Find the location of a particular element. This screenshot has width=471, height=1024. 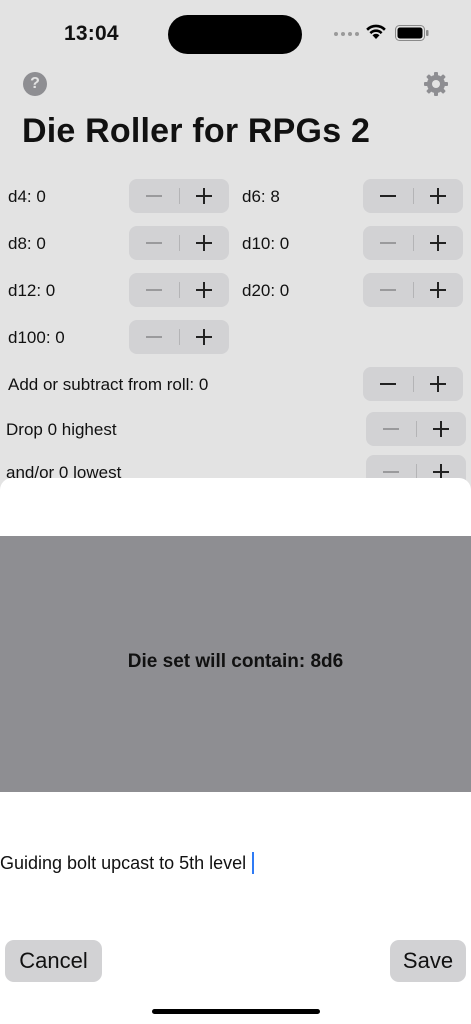

d8-stepper is located at coordinates (179, 243).